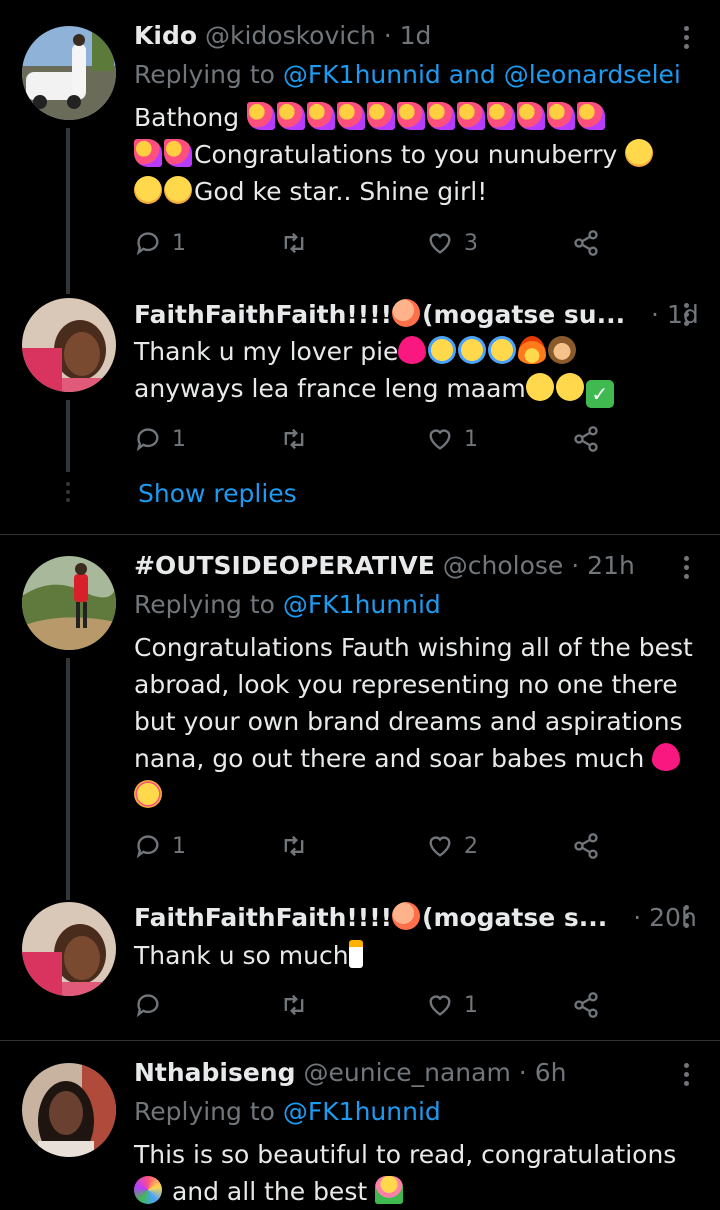  Describe the element at coordinates (562, 350) in the screenshot. I see `see-no-evil-monkey-icon` at that location.